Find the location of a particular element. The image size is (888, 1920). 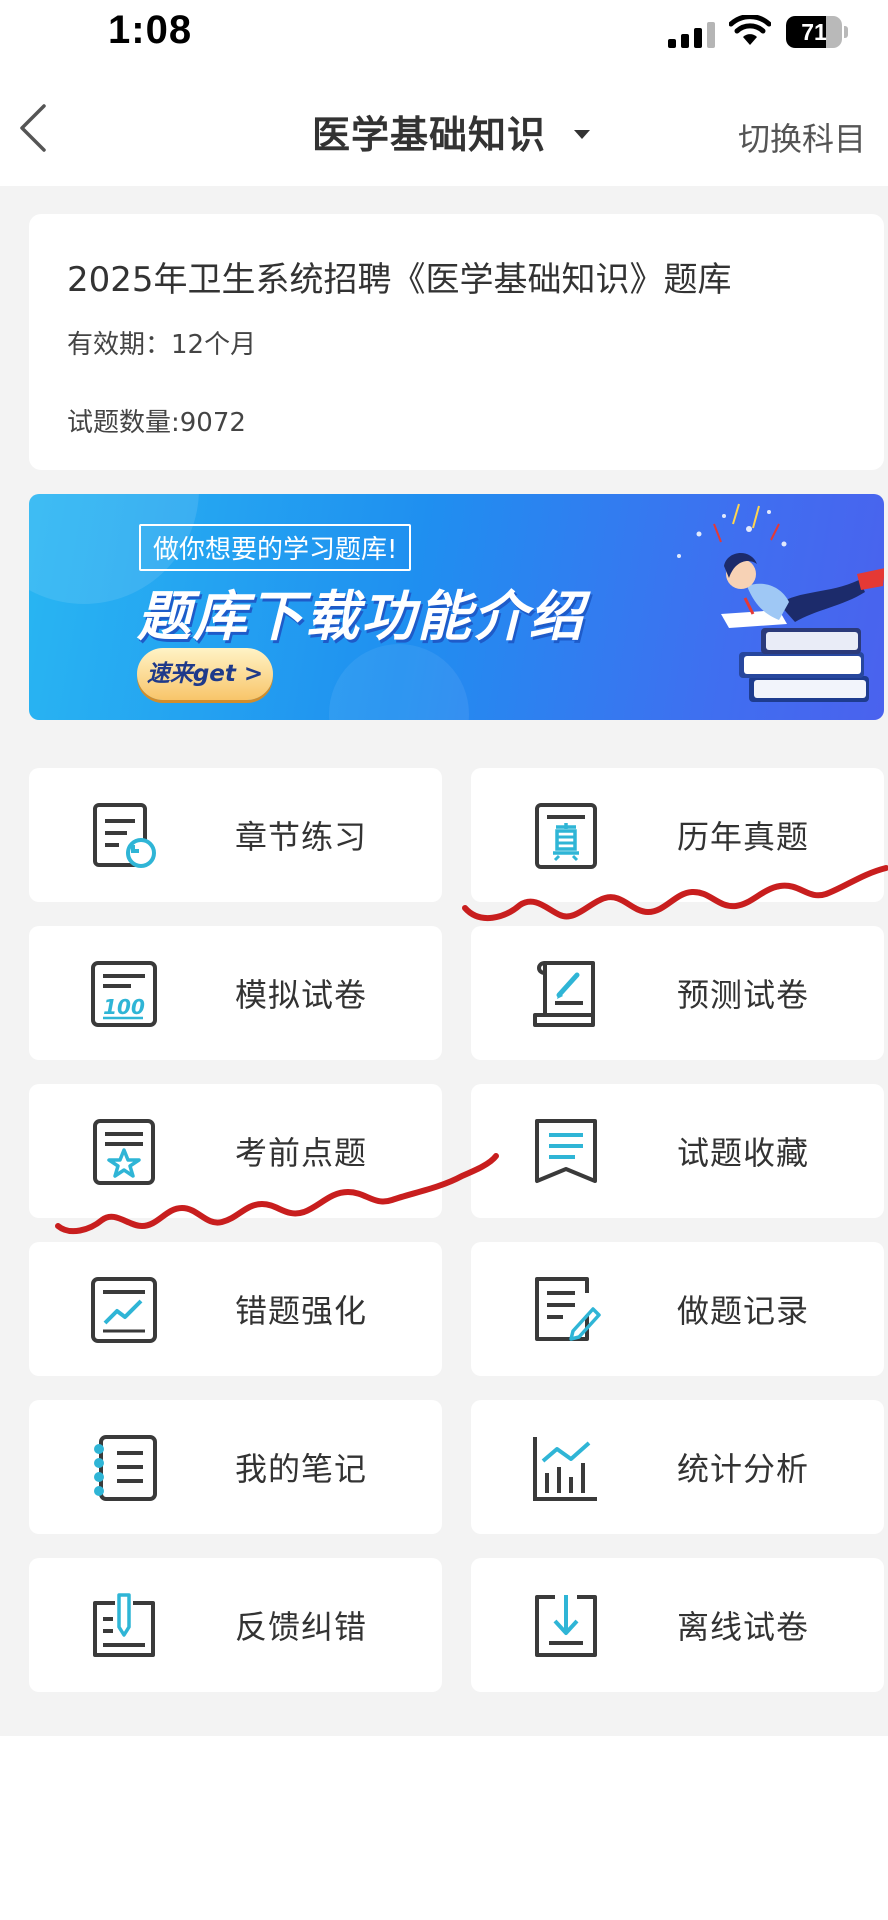

menu-tile-pre-exam-tips: 考前点题 is located at coordinates (235, 1151).